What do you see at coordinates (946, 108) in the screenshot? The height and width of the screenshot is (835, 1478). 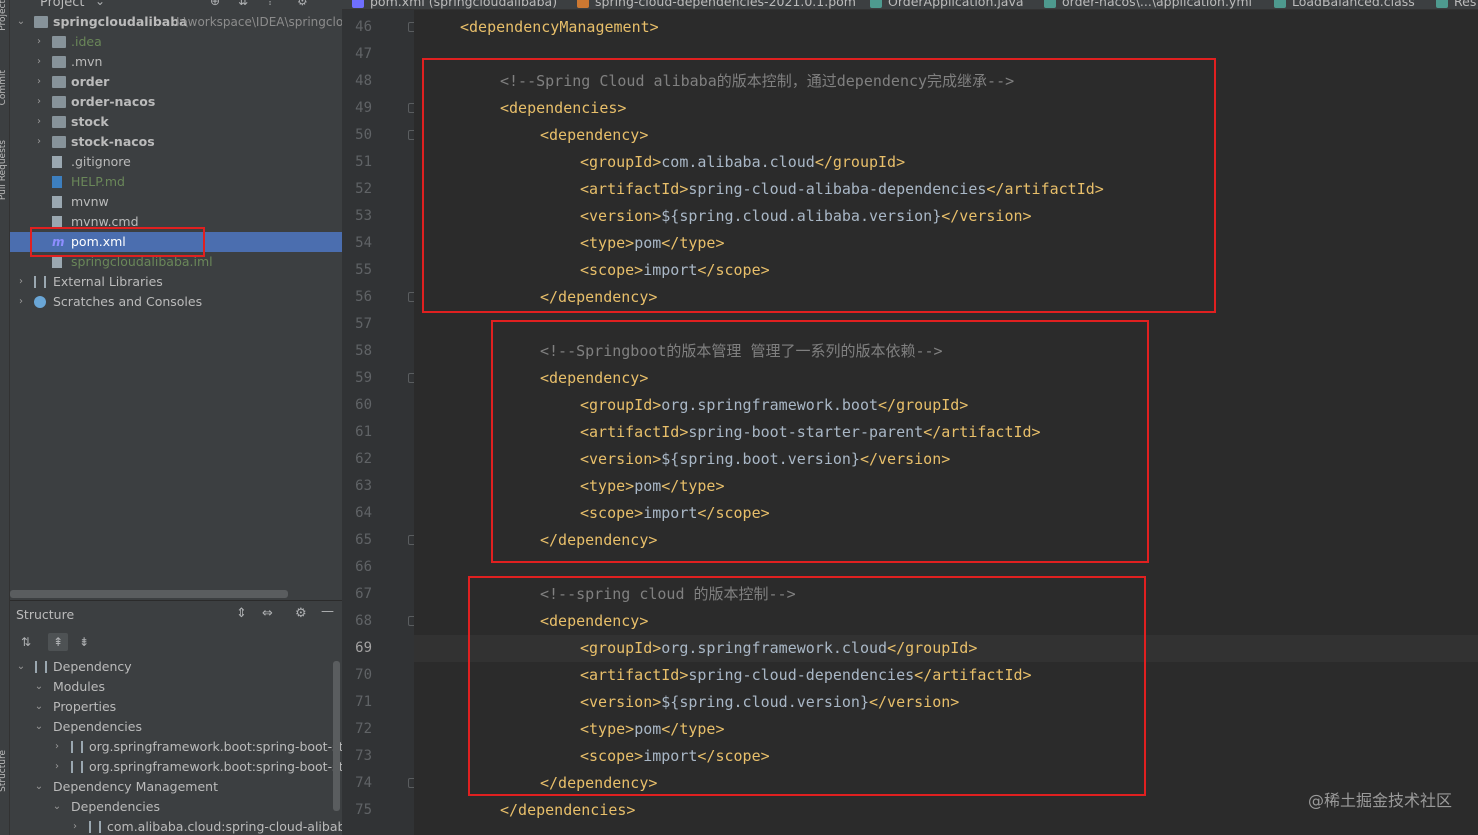 I see `code-line: <dependencies>` at bounding box center [946, 108].